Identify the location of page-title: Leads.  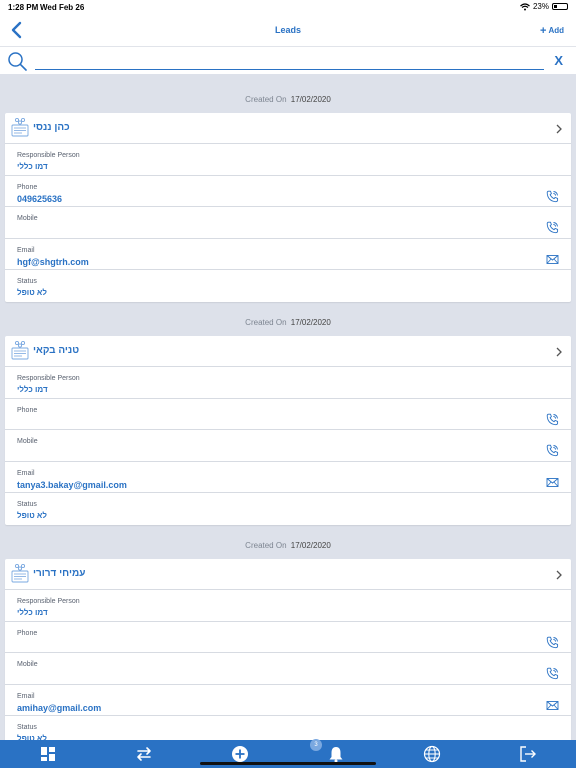
(287, 30).